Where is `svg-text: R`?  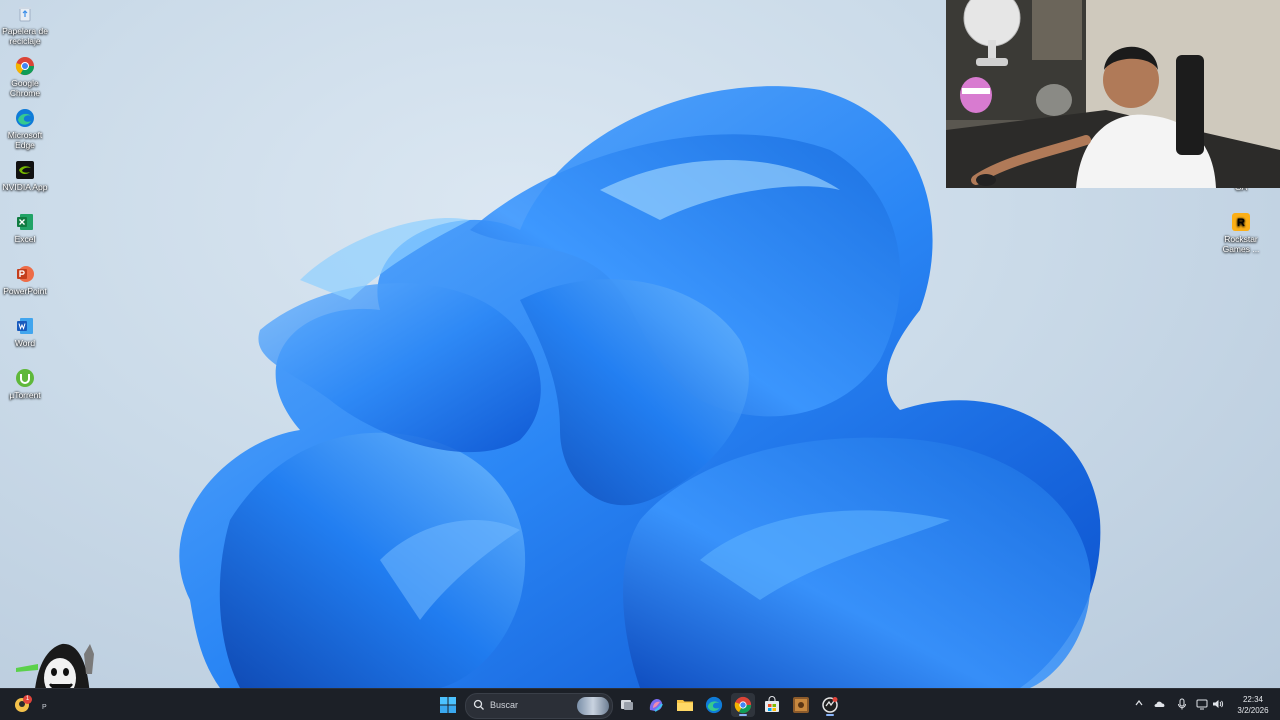
svg-text: R is located at coordinates (1241, 223).